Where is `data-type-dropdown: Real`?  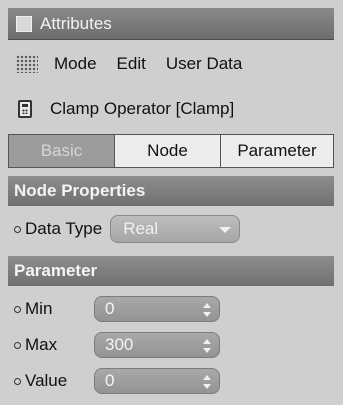 data-type-dropdown: Real is located at coordinates (175, 229).